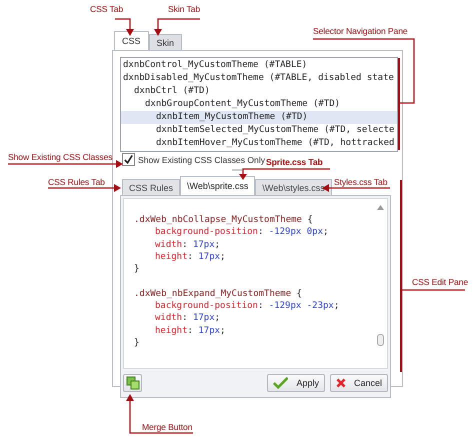 The width and height of the screenshot is (474, 437). I want to click on merge-button, so click(132, 383).